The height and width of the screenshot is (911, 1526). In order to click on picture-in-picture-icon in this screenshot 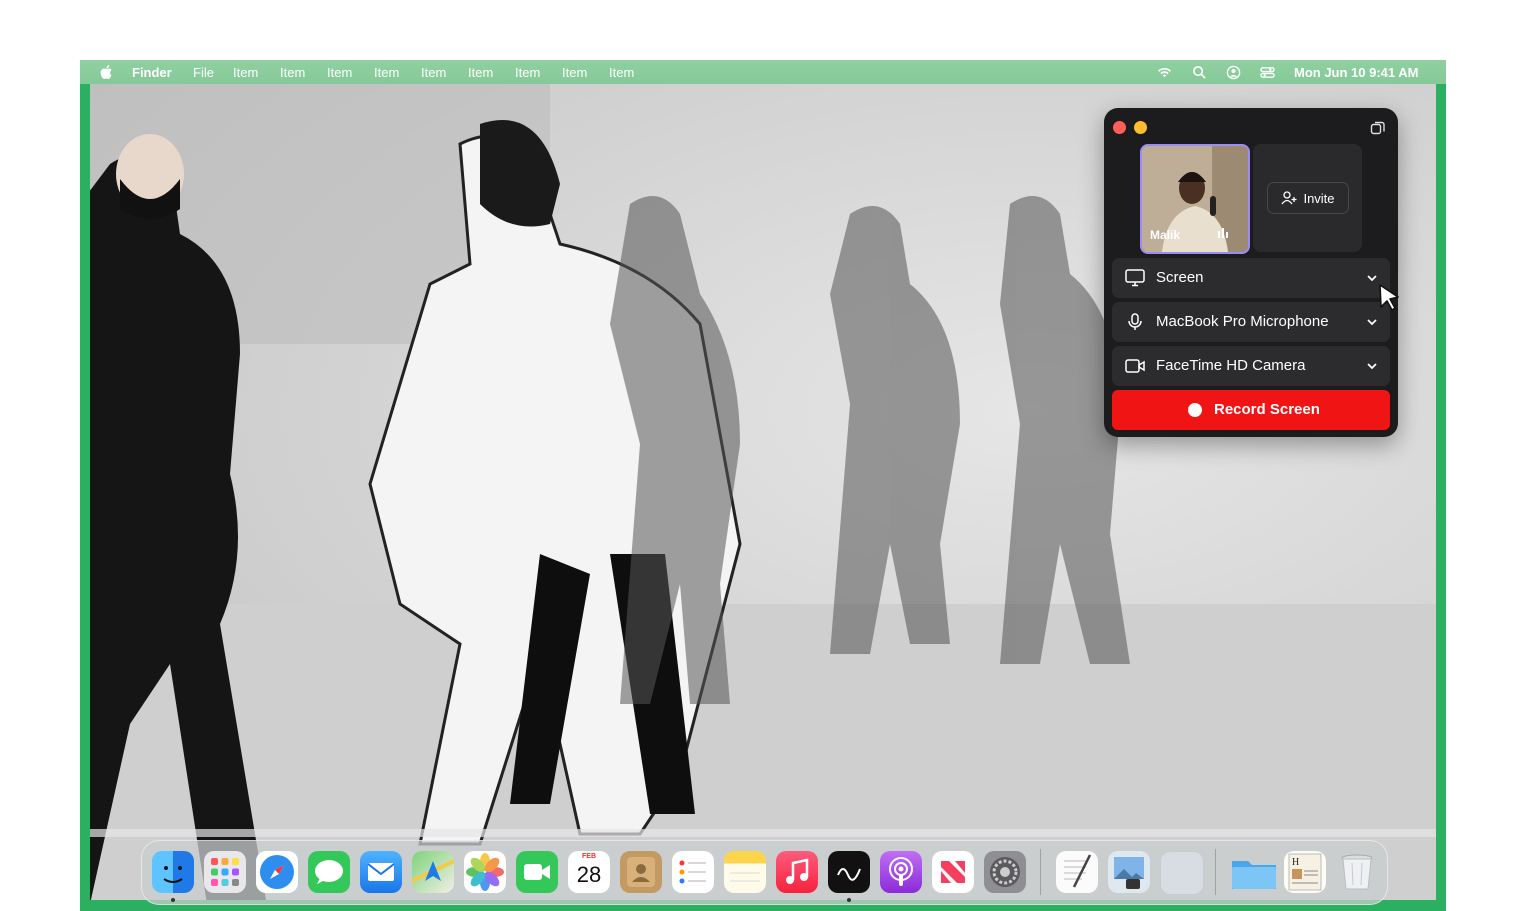, I will do `click(1378, 128)`.